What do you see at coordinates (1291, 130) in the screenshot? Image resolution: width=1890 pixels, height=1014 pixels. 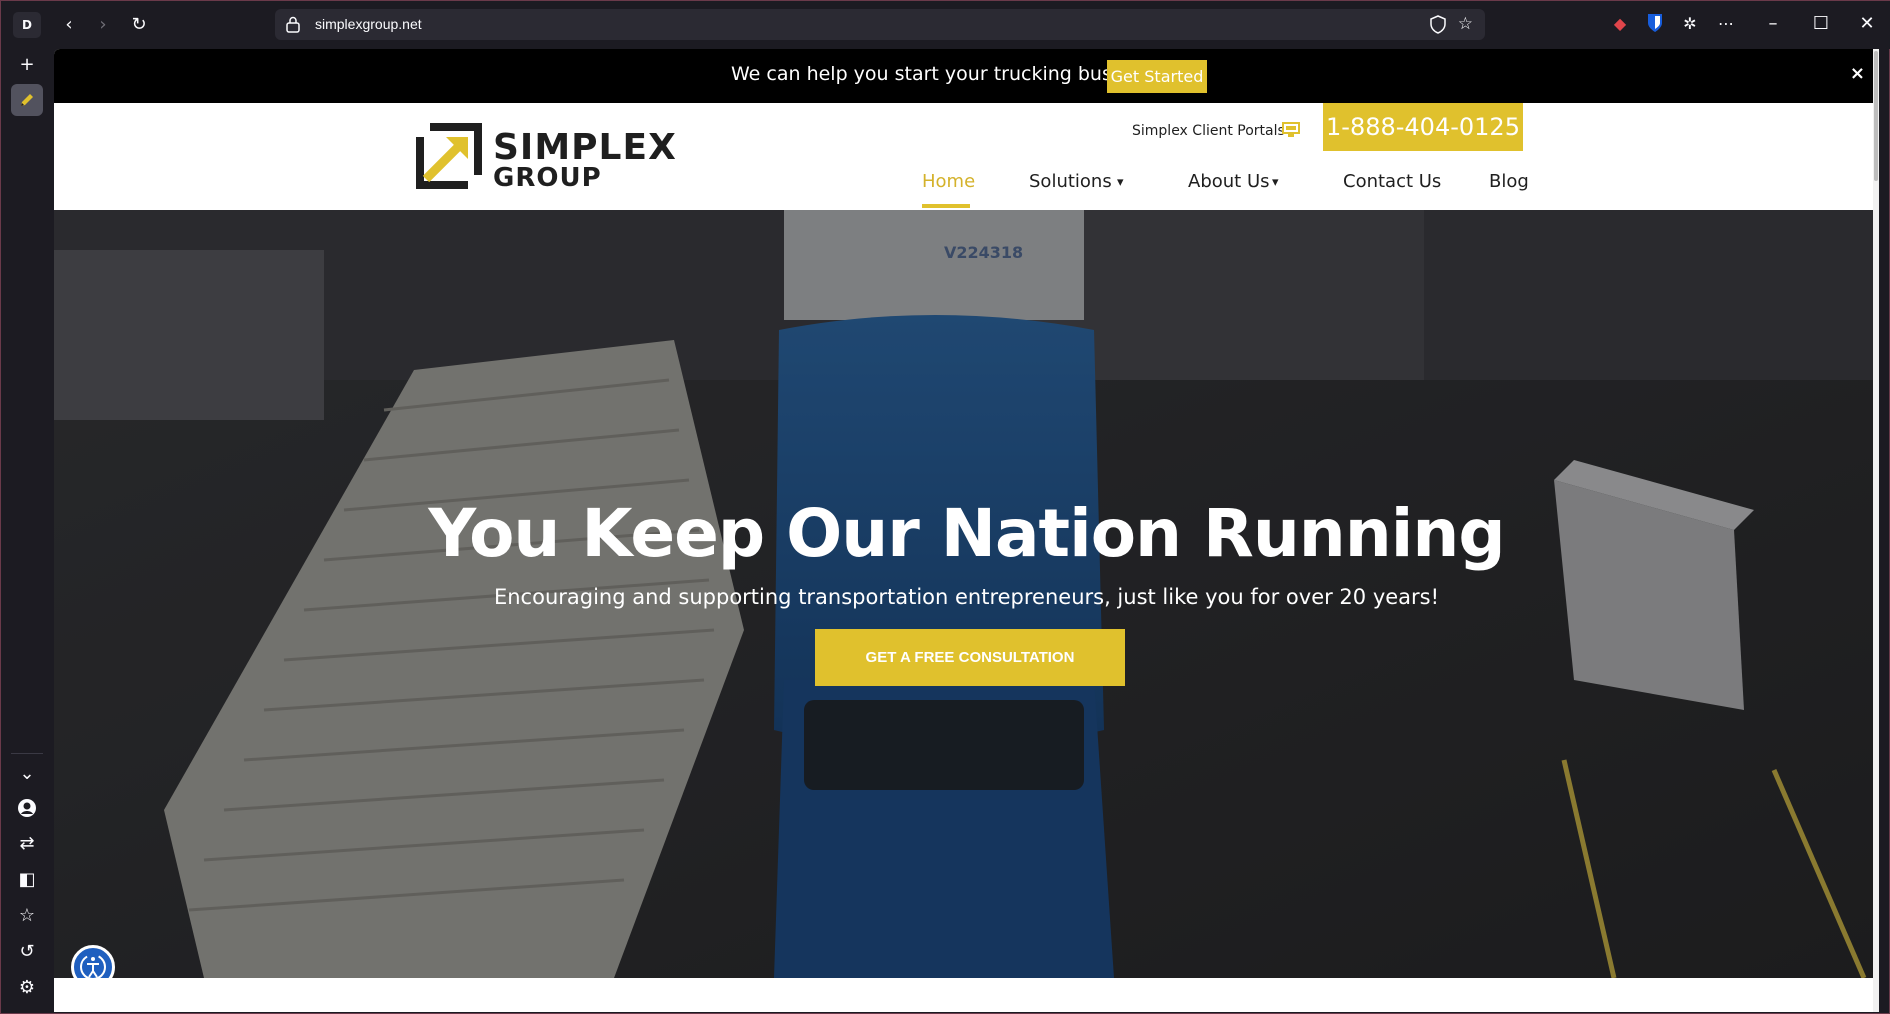 I see `monitor-icon` at bounding box center [1291, 130].